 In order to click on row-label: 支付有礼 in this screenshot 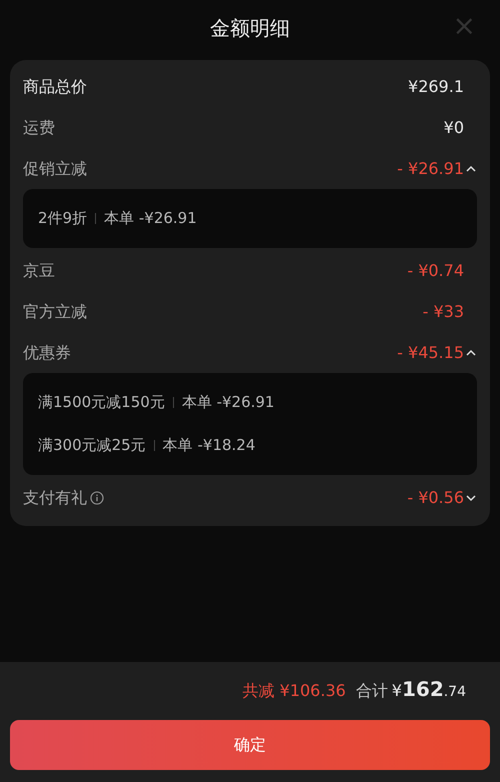, I will do `click(55, 497)`.